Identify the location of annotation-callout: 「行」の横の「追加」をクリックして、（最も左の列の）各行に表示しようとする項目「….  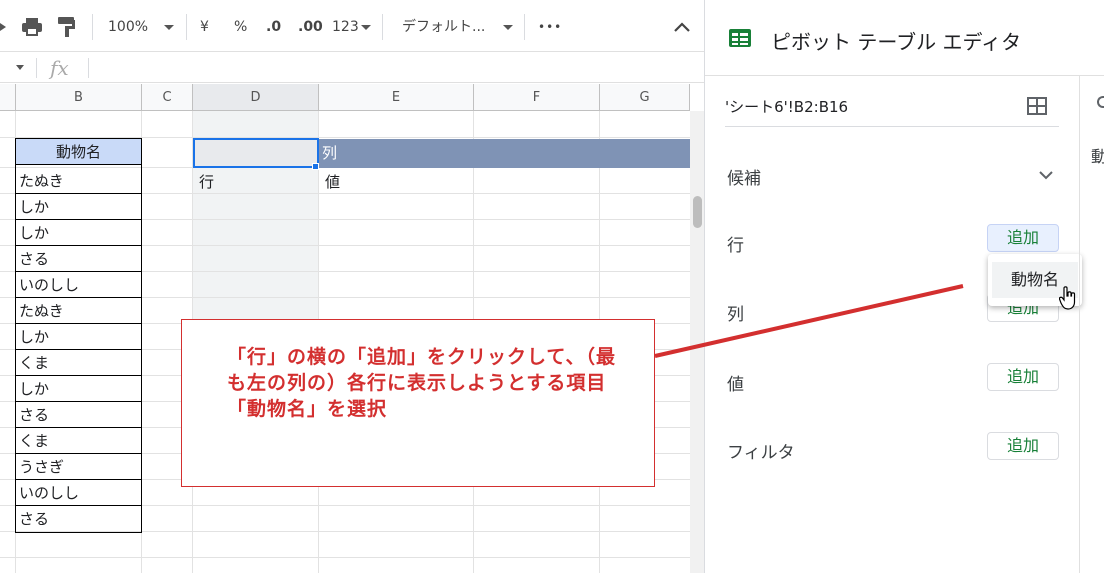
(418, 403).